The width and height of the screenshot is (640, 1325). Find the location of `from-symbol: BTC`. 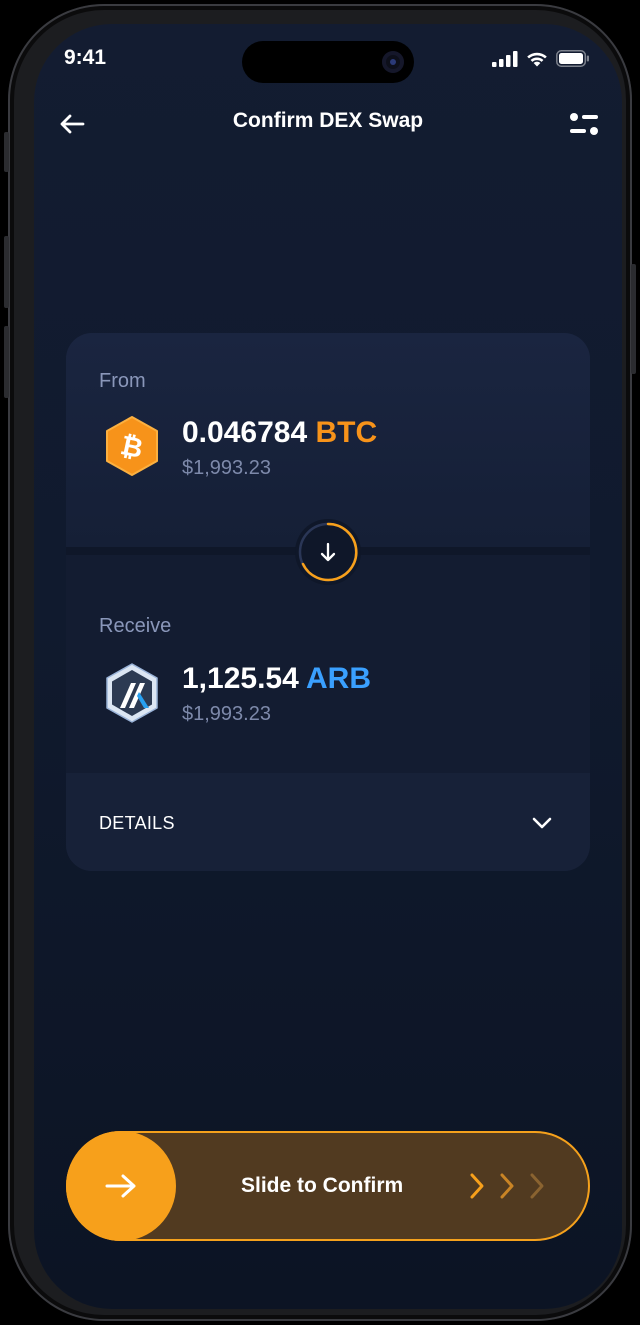

from-symbol: BTC is located at coordinates (346, 432).